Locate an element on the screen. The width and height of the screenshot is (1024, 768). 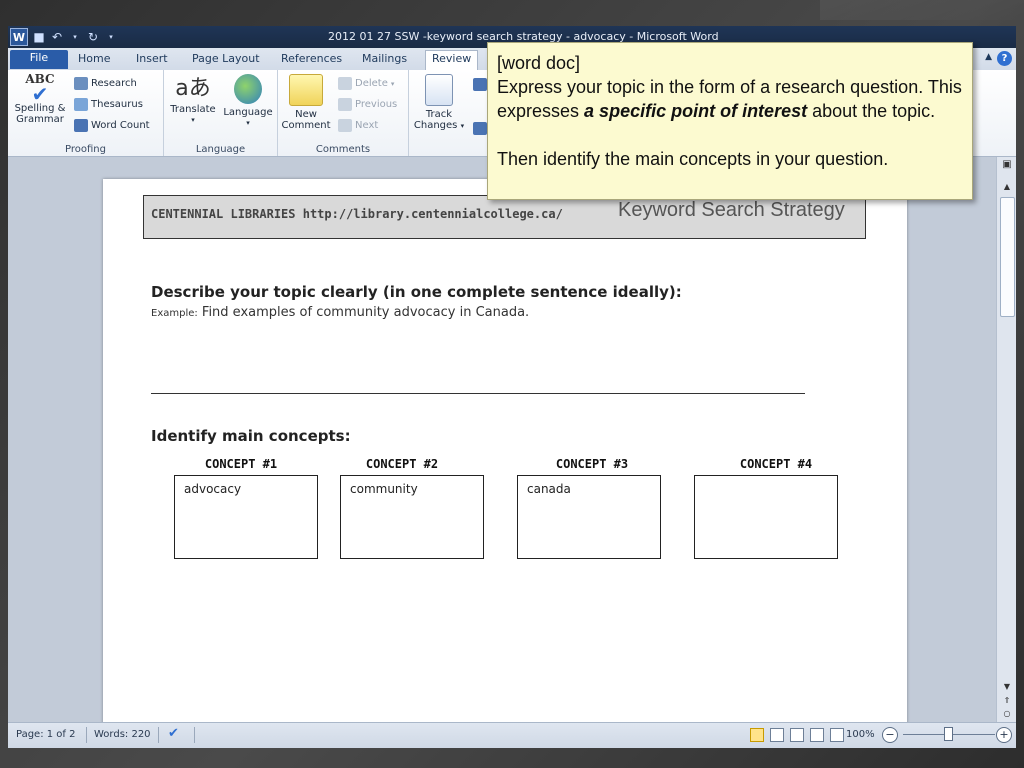
outline-view-icon is located at coordinates (817, 735).